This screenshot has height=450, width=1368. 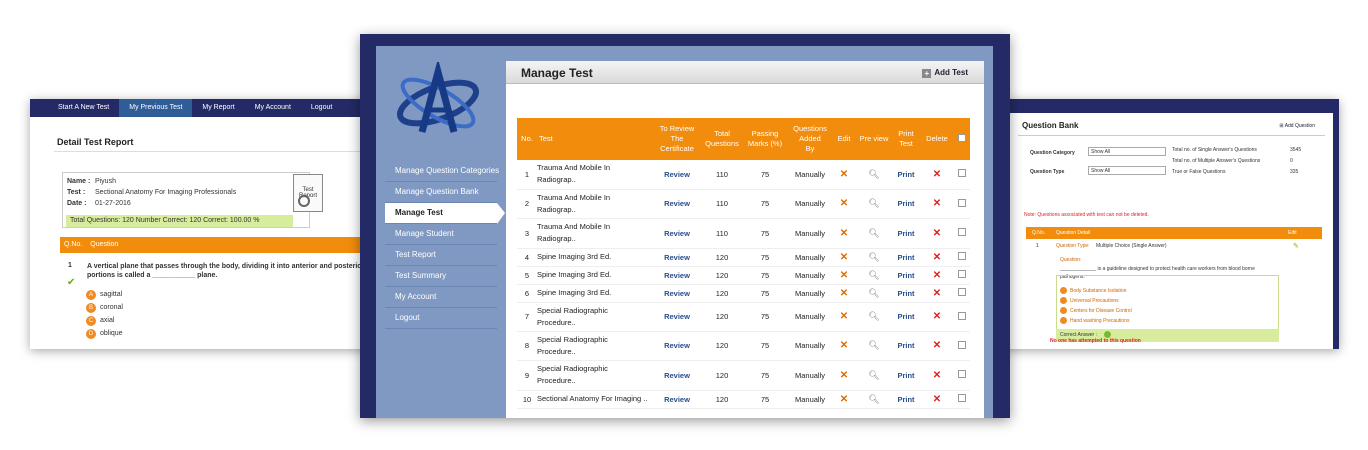 I want to click on type-value: Show All, so click(x=1101, y=171).